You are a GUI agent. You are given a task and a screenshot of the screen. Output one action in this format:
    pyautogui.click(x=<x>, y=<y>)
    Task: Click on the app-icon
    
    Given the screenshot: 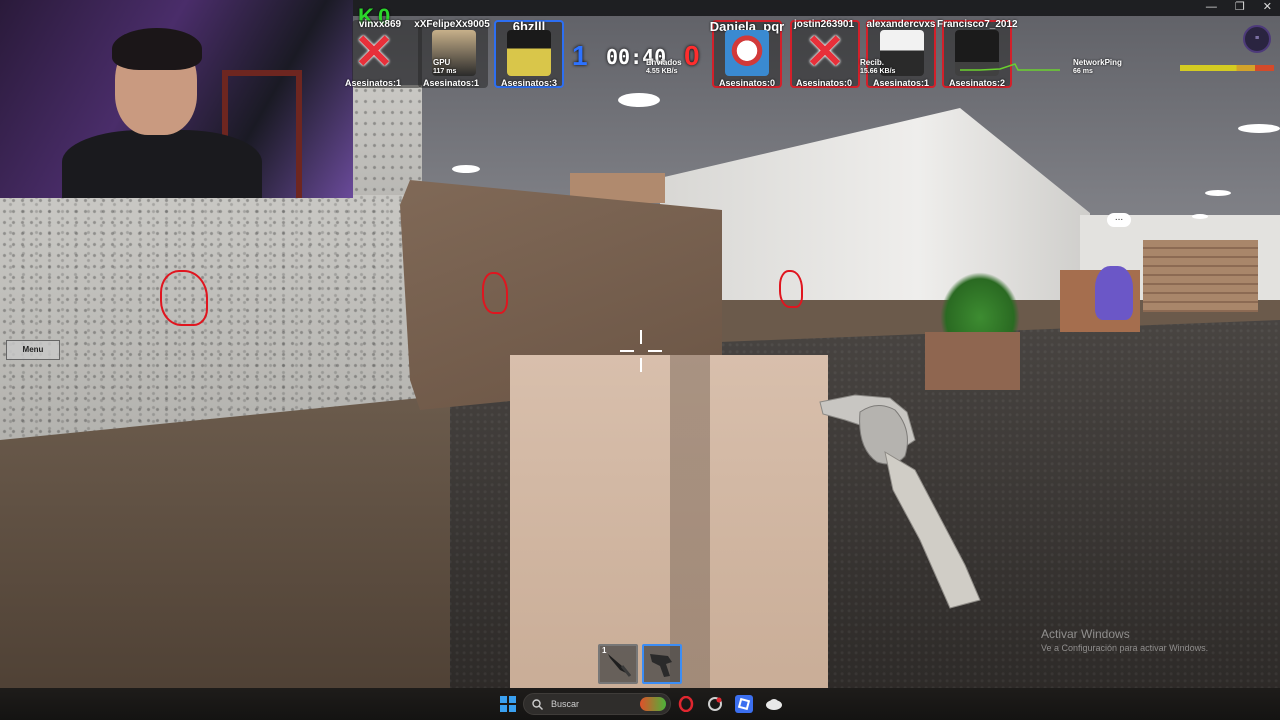 What is the action you would take?
    pyautogui.click(x=715, y=704)
    